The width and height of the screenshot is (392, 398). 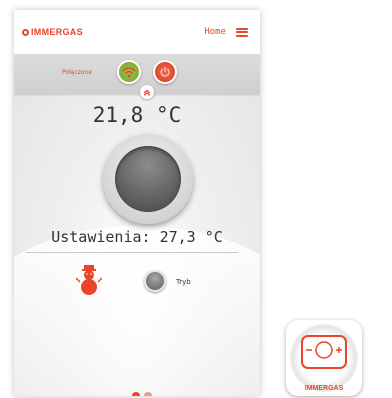 I want to click on expand-button, so click(x=147, y=92).